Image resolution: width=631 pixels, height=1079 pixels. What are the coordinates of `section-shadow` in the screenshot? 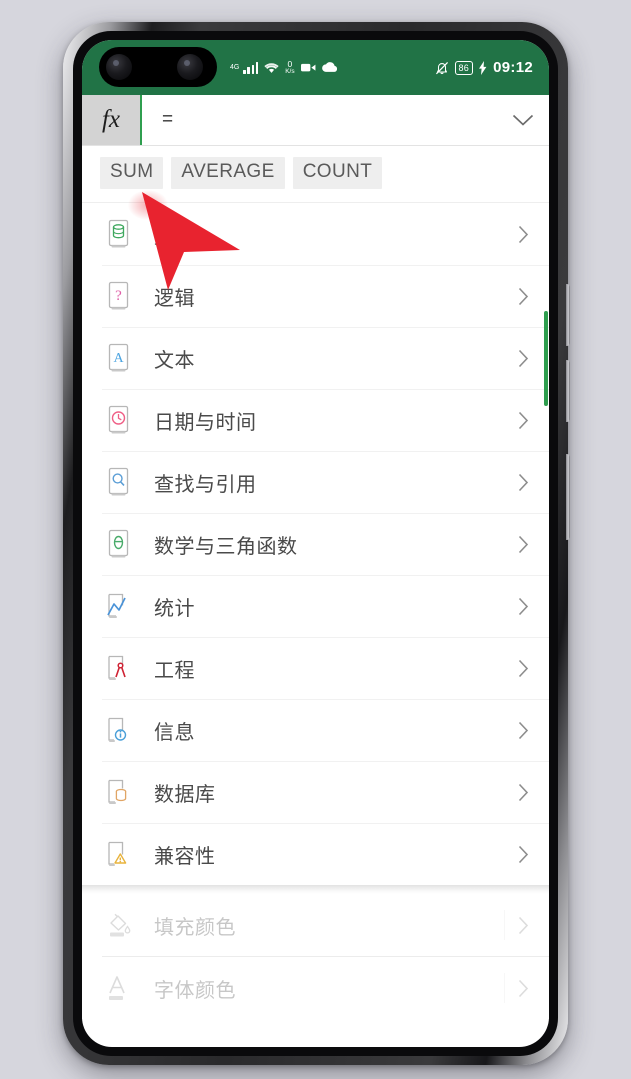 It's located at (315, 889).